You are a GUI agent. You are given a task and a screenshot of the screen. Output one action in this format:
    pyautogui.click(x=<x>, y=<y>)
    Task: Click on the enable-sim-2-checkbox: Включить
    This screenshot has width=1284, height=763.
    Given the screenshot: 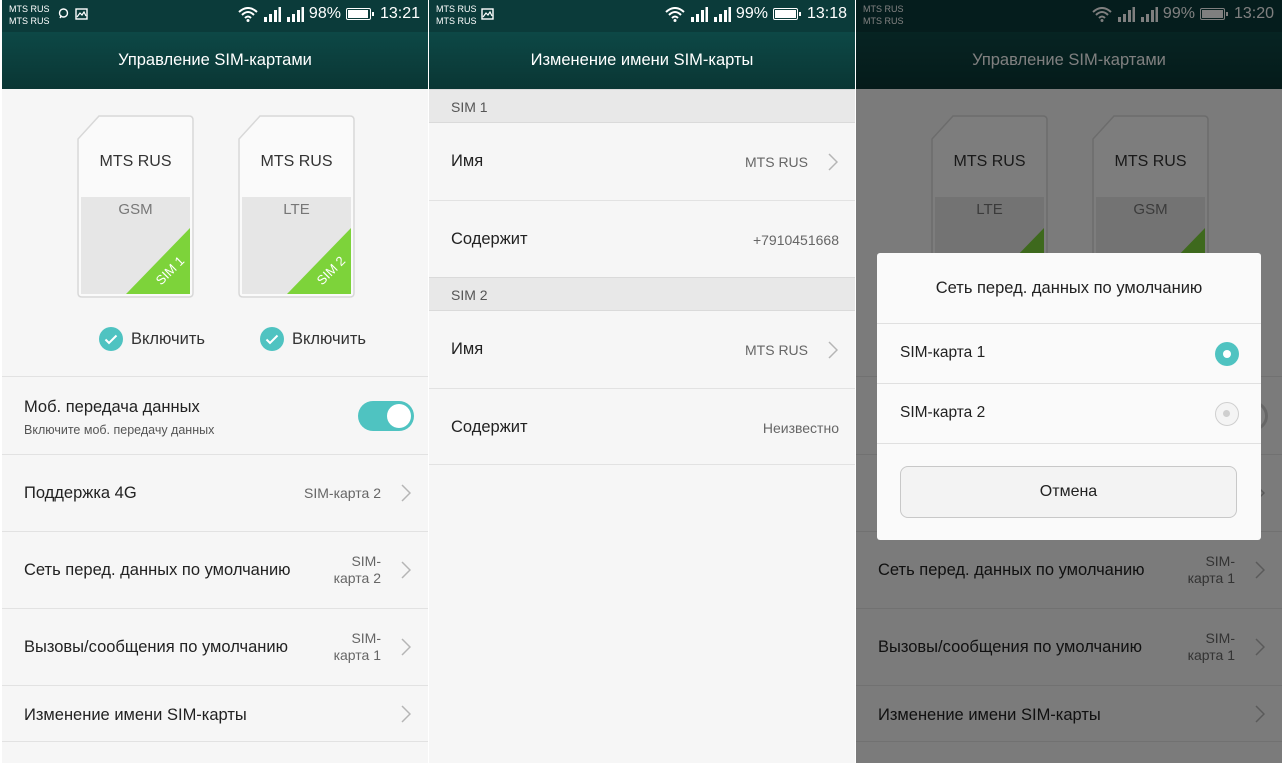 What is the action you would take?
    pyautogui.click(x=313, y=339)
    